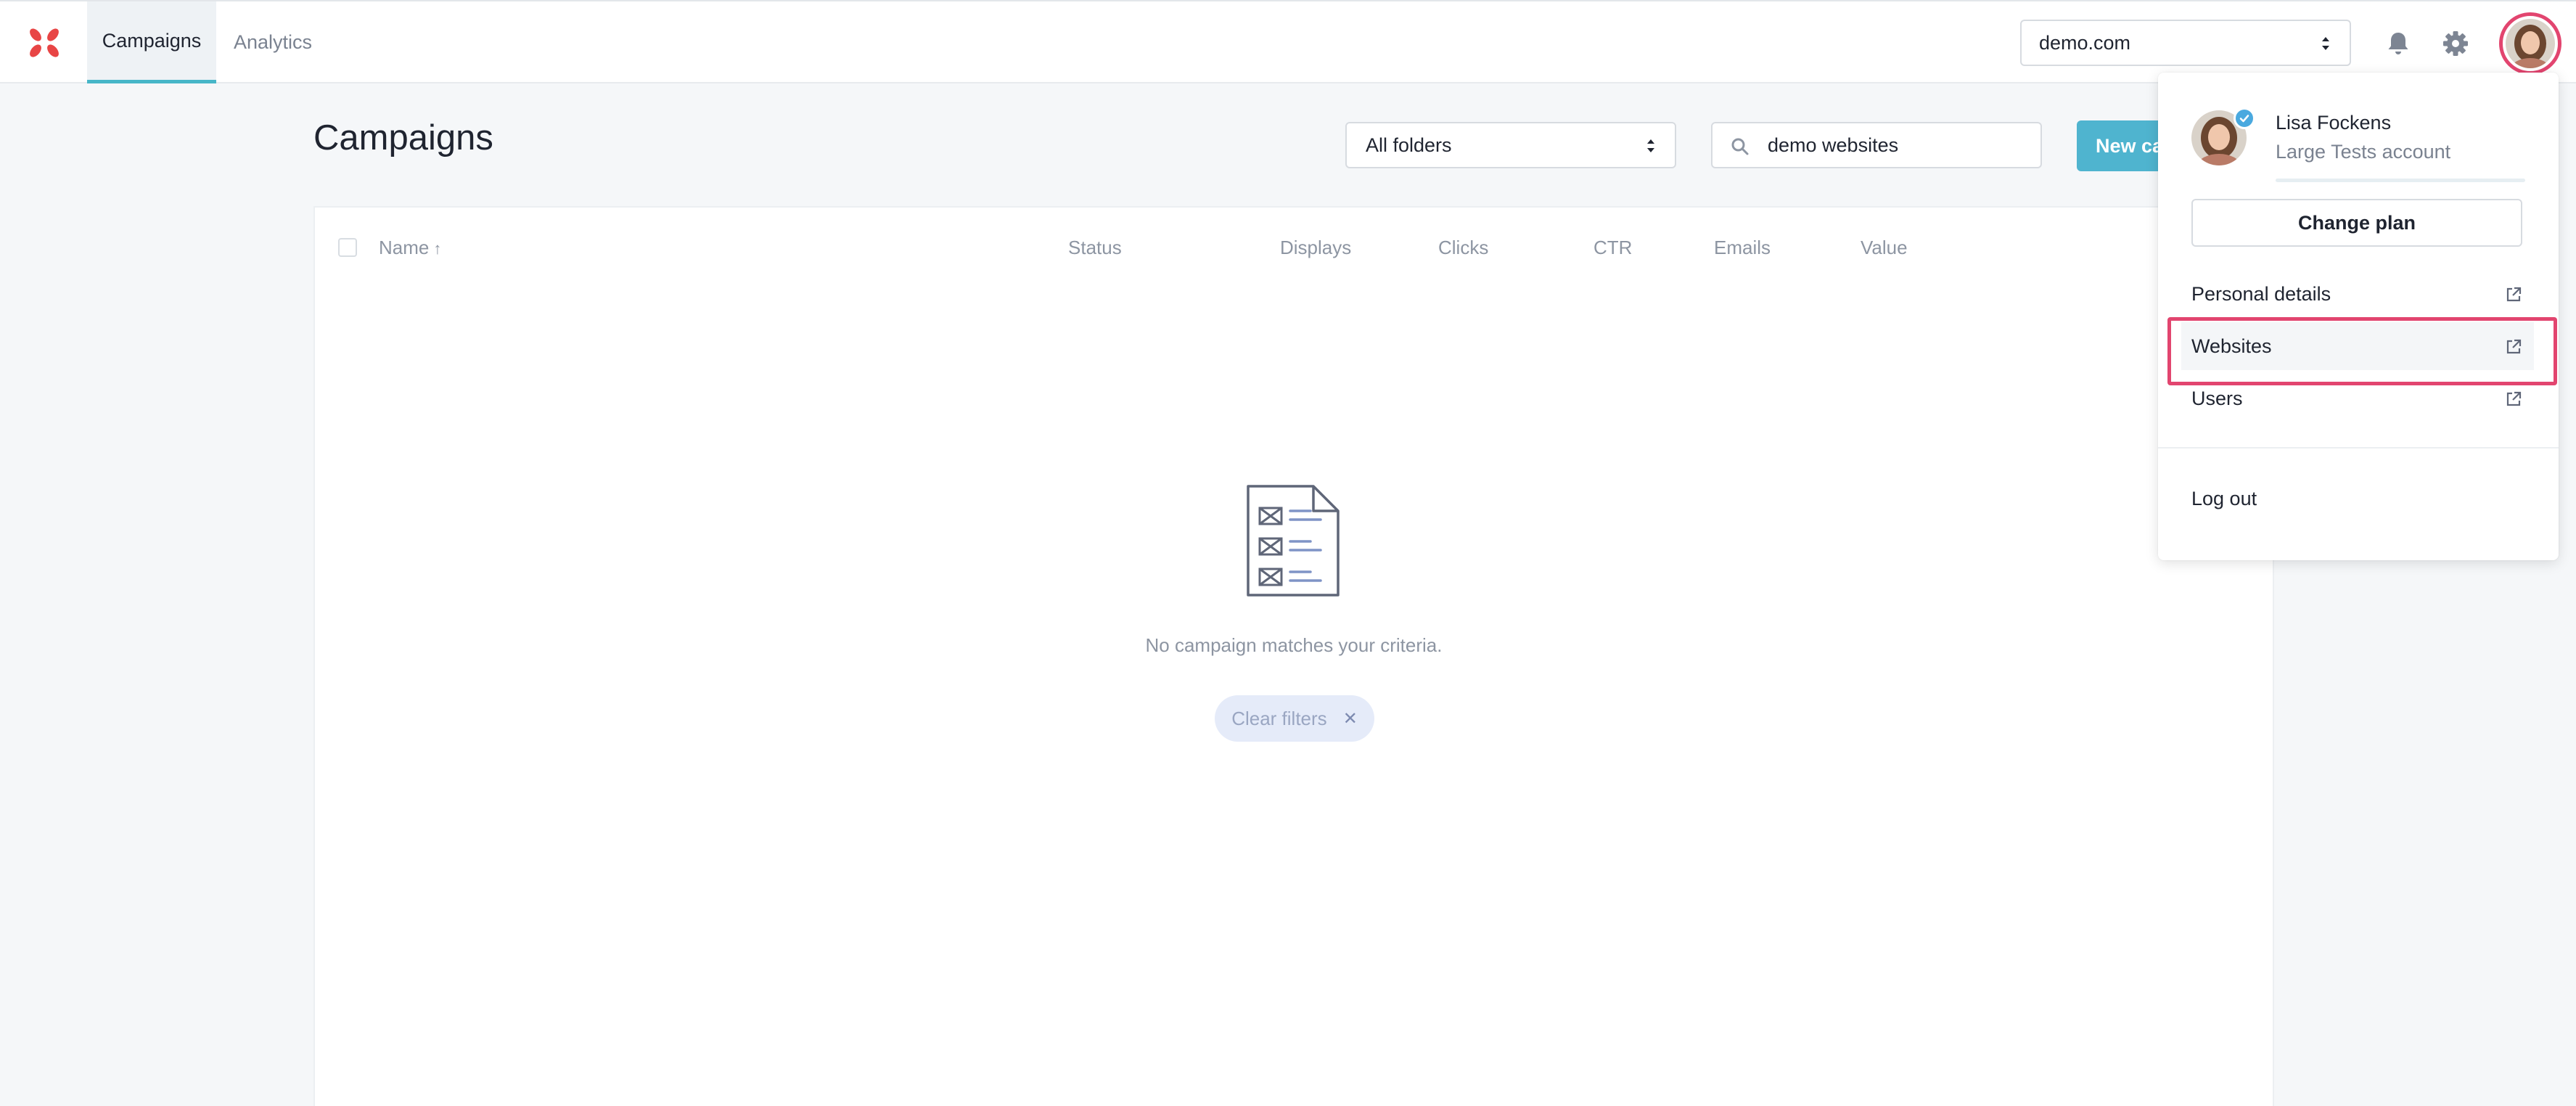 The height and width of the screenshot is (1106, 2576). I want to click on menu-item-websites: Websites, so click(2357, 346).